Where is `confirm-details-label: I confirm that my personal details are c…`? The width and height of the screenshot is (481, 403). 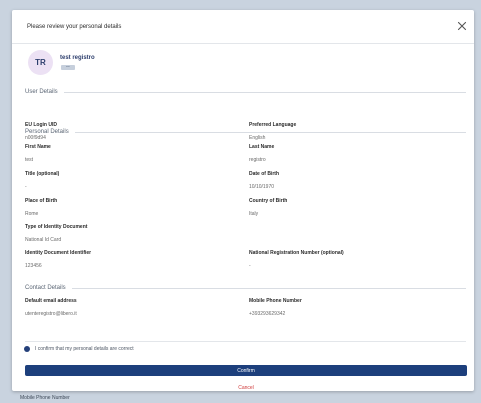
confirm-details-label: I confirm that my personal details are c… is located at coordinates (84, 349).